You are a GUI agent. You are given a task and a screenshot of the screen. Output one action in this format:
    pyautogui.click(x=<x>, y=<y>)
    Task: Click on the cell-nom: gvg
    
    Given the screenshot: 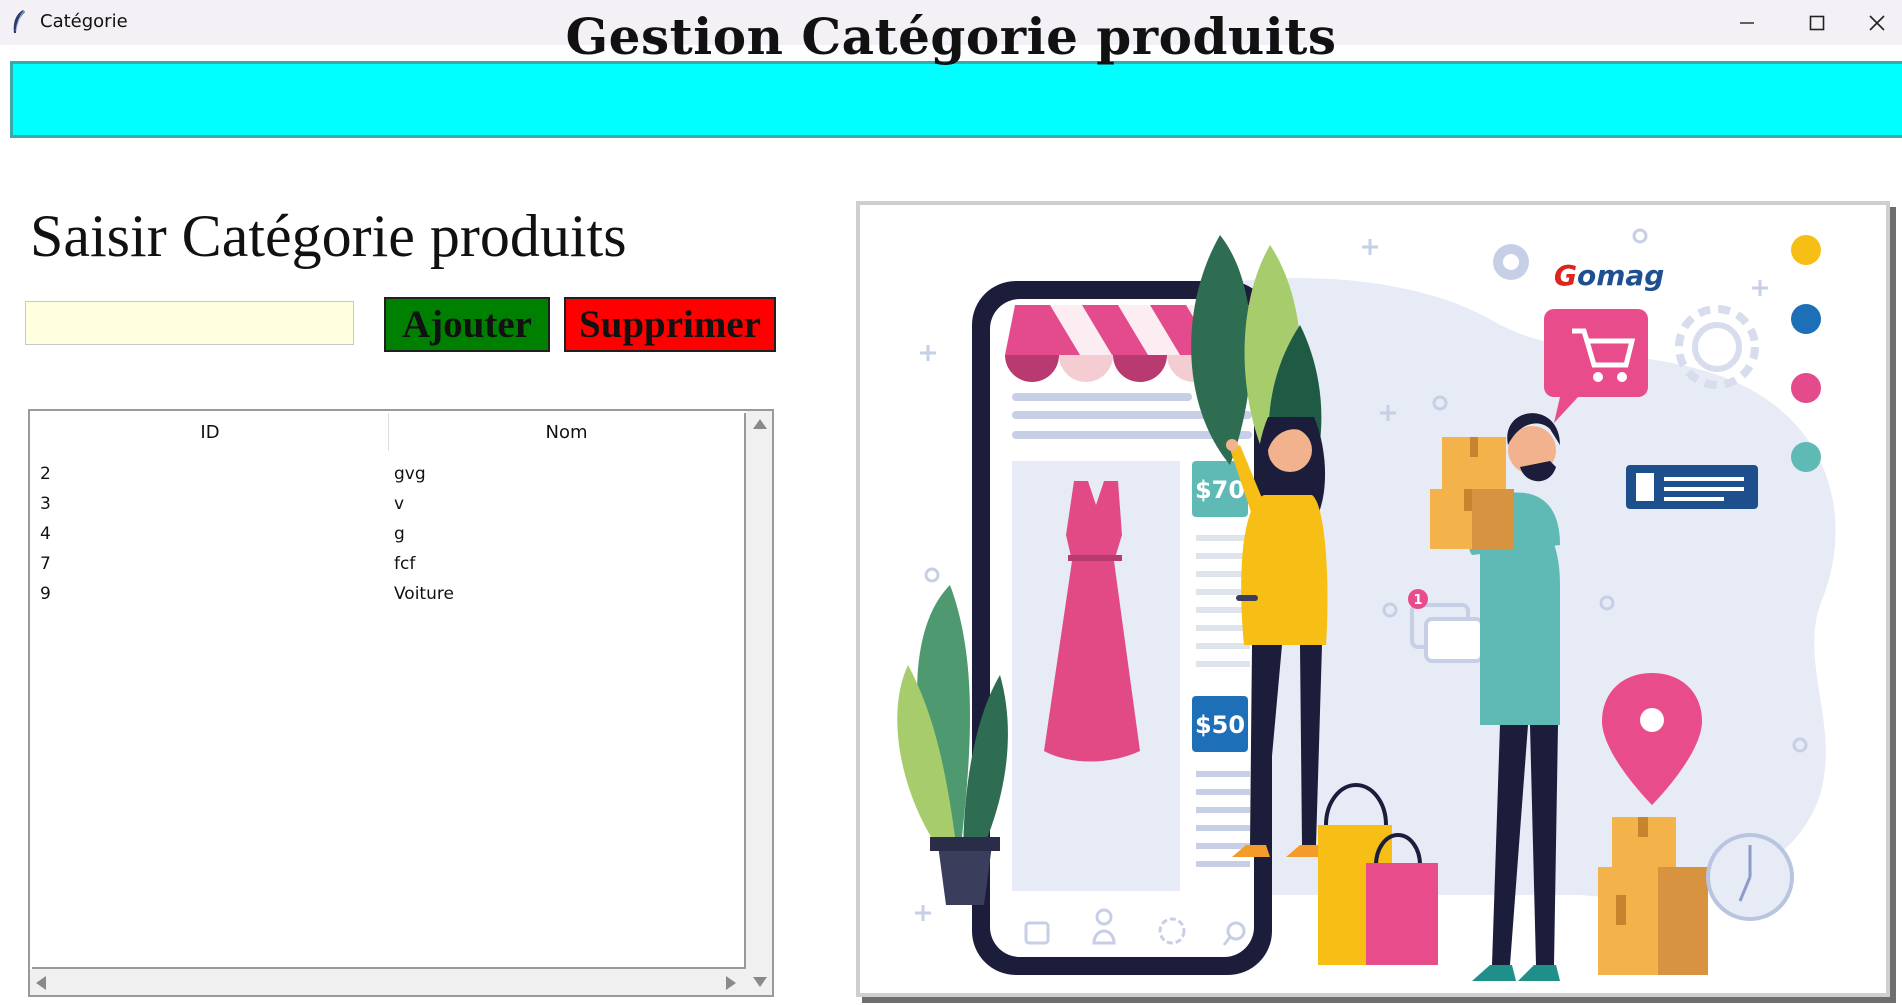 What is the action you would take?
    pyautogui.click(x=410, y=474)
    